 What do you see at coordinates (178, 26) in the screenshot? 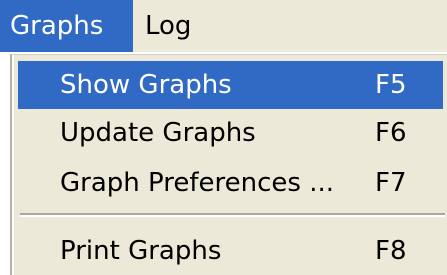
I see `menu-log: Log` at bounding box center [178, 26].